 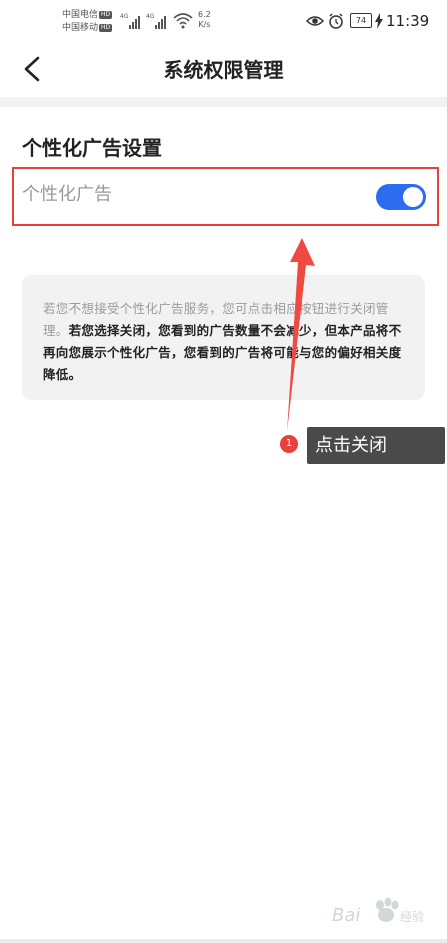 I want to click on tooltip-box: 点击关闭, so click(x=376, y=445).